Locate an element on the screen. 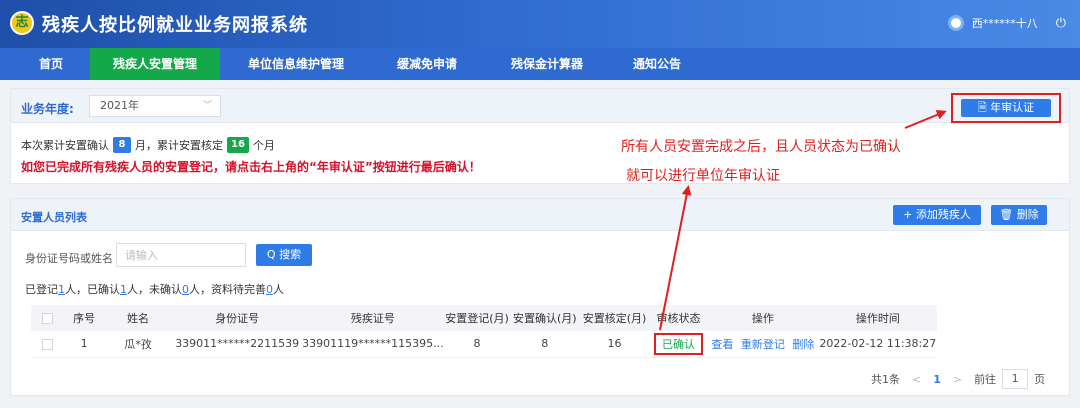  row-actions: 查看 重新登记 删除 is located at coordinates (763, 344).